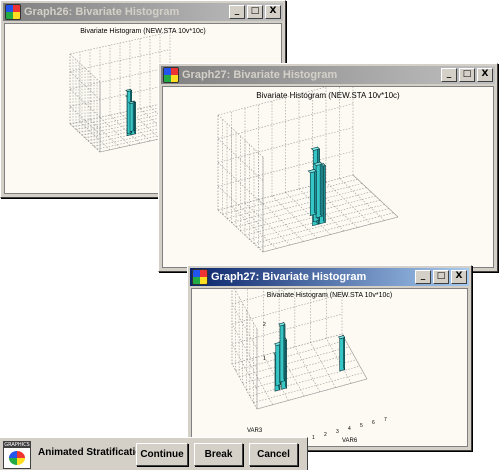  What do you see at coordinates (102, 12) in the screenshot?
I see `window-title: Graph26: Bivariate Histogram` at bounding box center [102, 12].